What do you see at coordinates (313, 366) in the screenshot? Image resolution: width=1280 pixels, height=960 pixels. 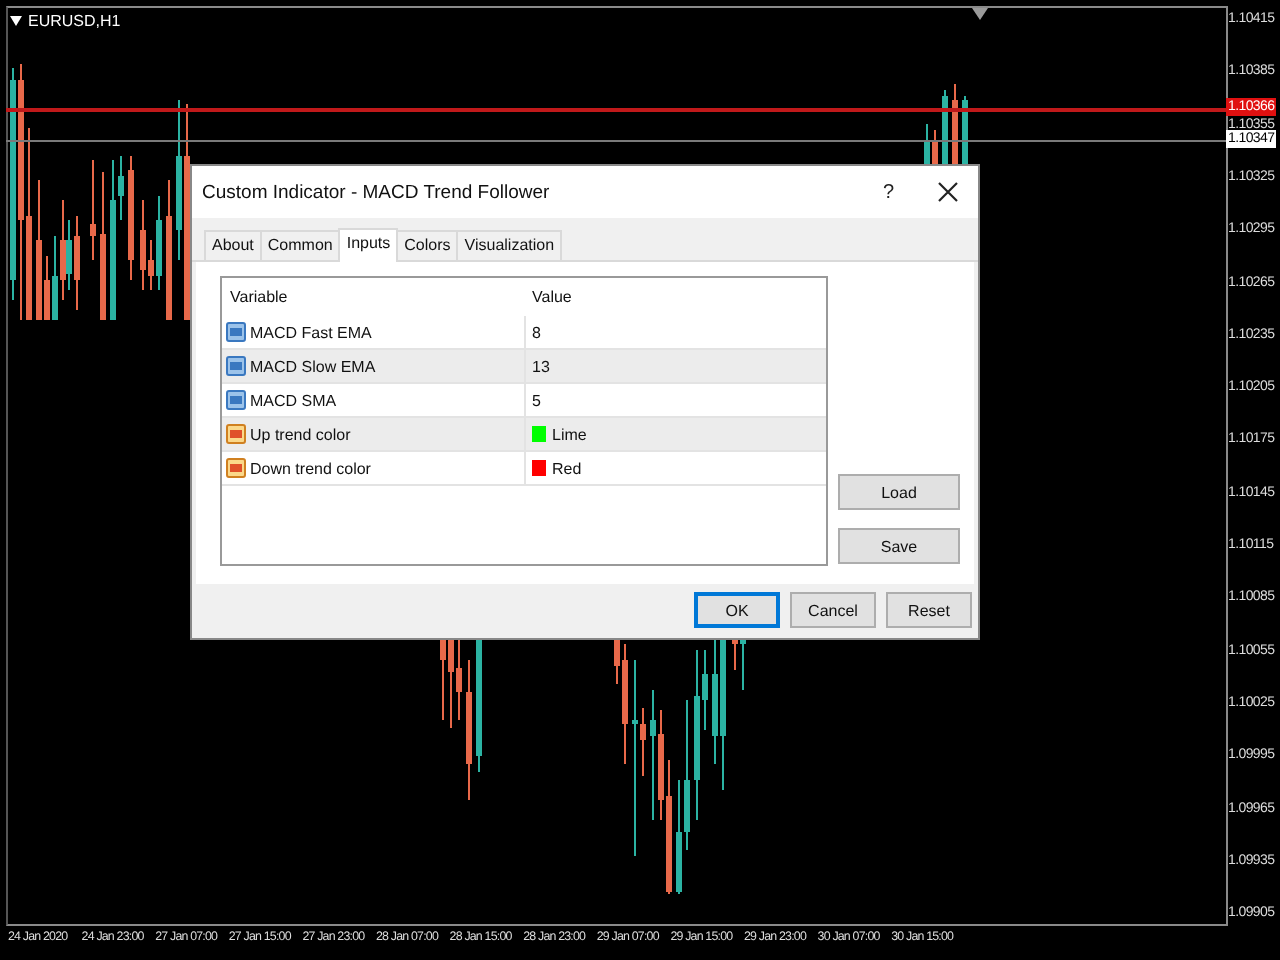 I see `variable-name: MACD Slow EMA` at bounding box center [313, 366].